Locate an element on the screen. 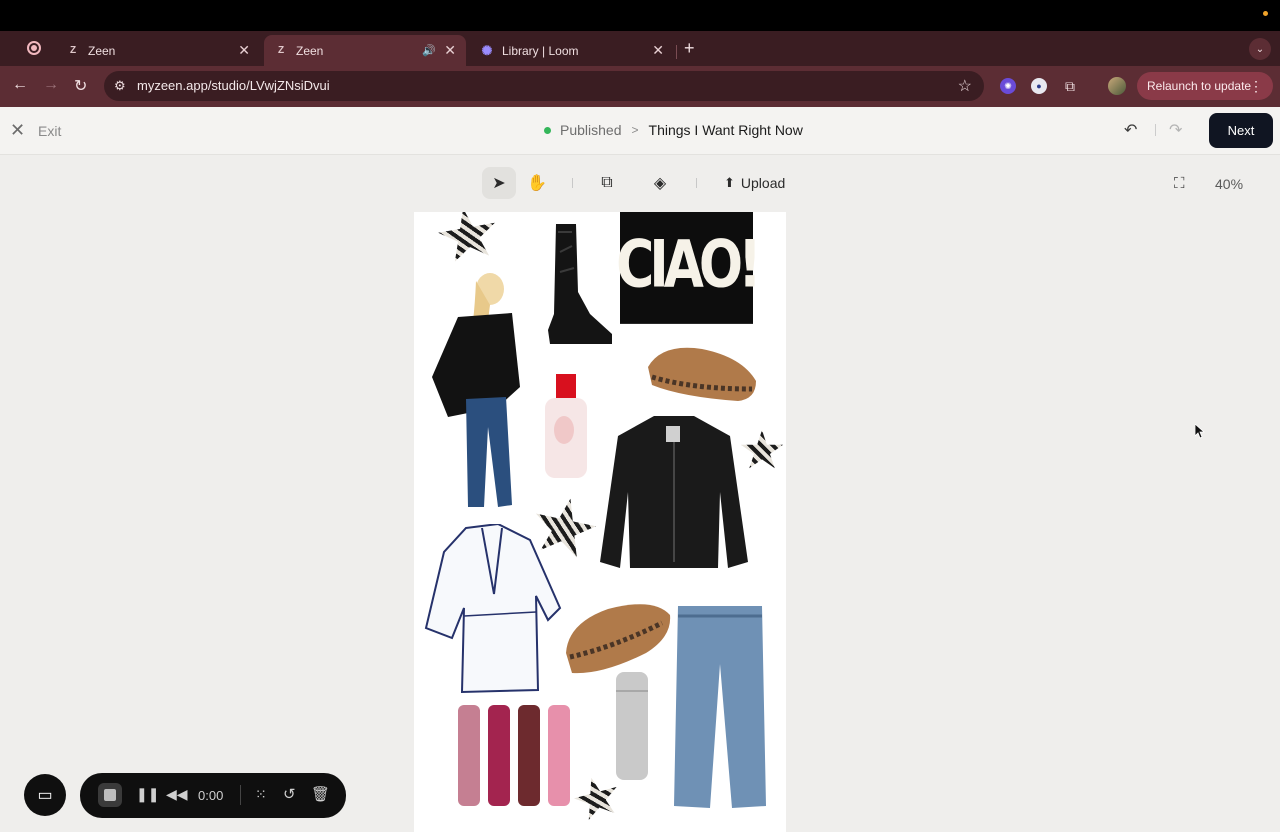  browser-toolbar: ← → ↻ ⚙ myzeen.app/studio/LVwjZNsiDvui ☆ is located at coordinates (640, 86).